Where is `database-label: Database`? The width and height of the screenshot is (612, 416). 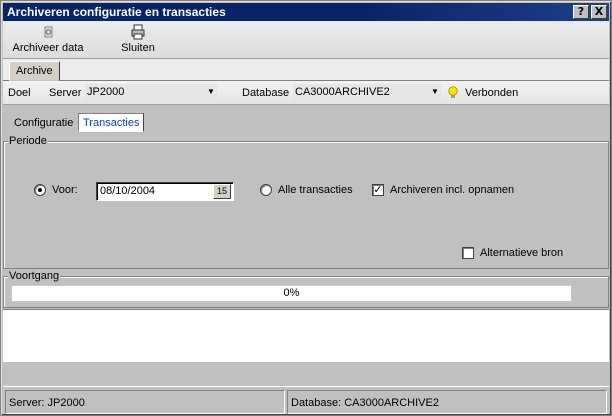 database-label: Database is located at coordinates (266, 93).